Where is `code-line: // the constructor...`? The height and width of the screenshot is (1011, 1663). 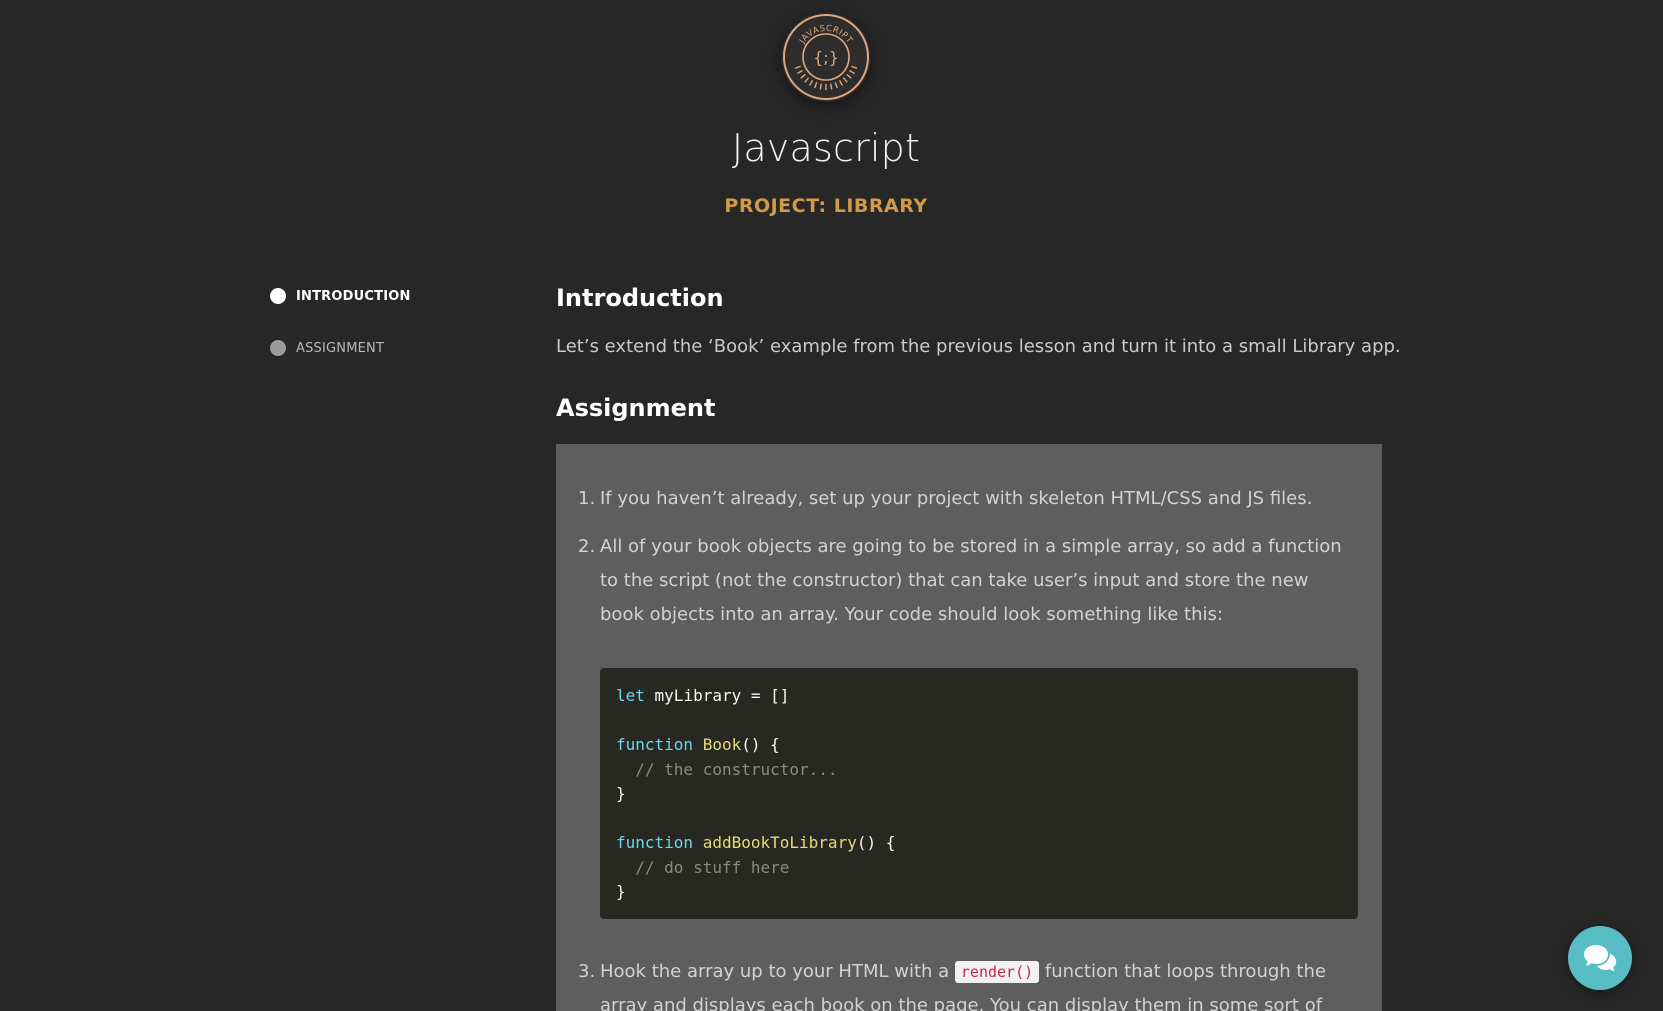 code-line: // the constructor... is located at coordinates (979, 770).